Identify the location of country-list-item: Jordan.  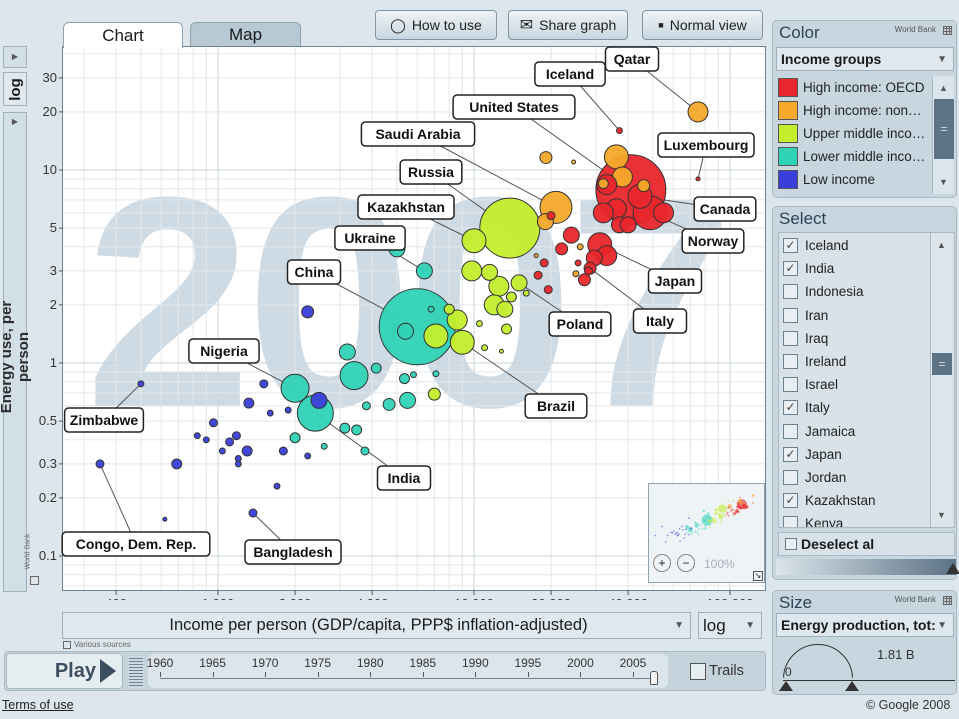
(866, 477).